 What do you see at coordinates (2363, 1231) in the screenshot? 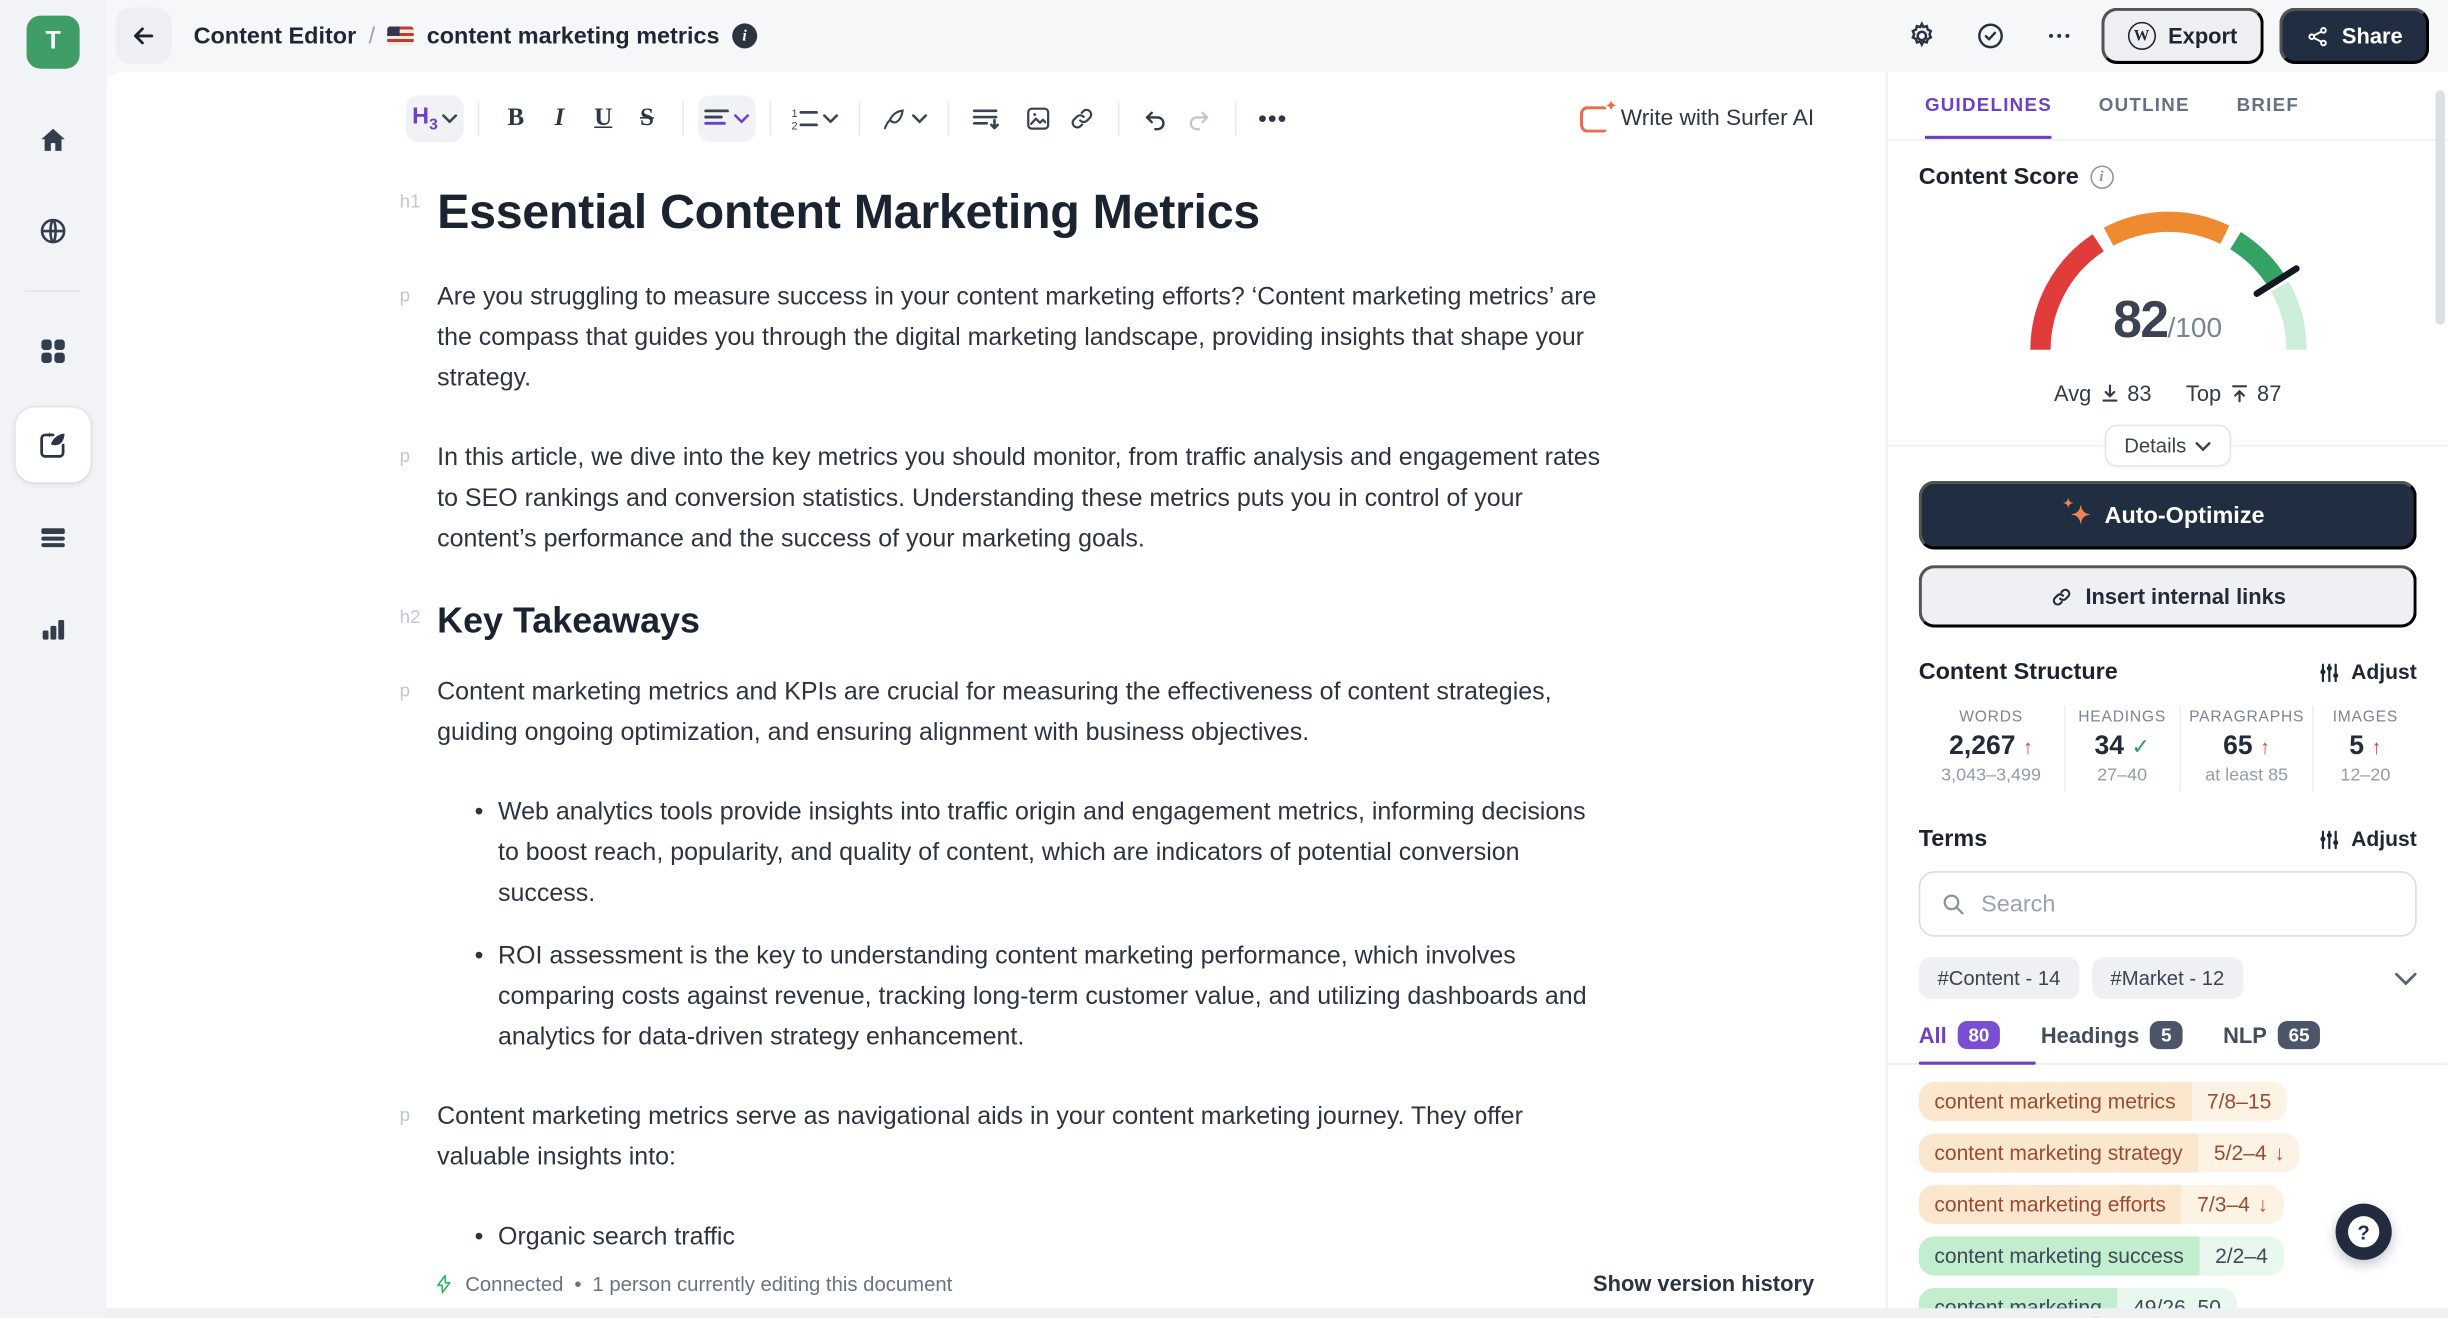
I see `help-button: ?` at bounding box center [2363, 1231].